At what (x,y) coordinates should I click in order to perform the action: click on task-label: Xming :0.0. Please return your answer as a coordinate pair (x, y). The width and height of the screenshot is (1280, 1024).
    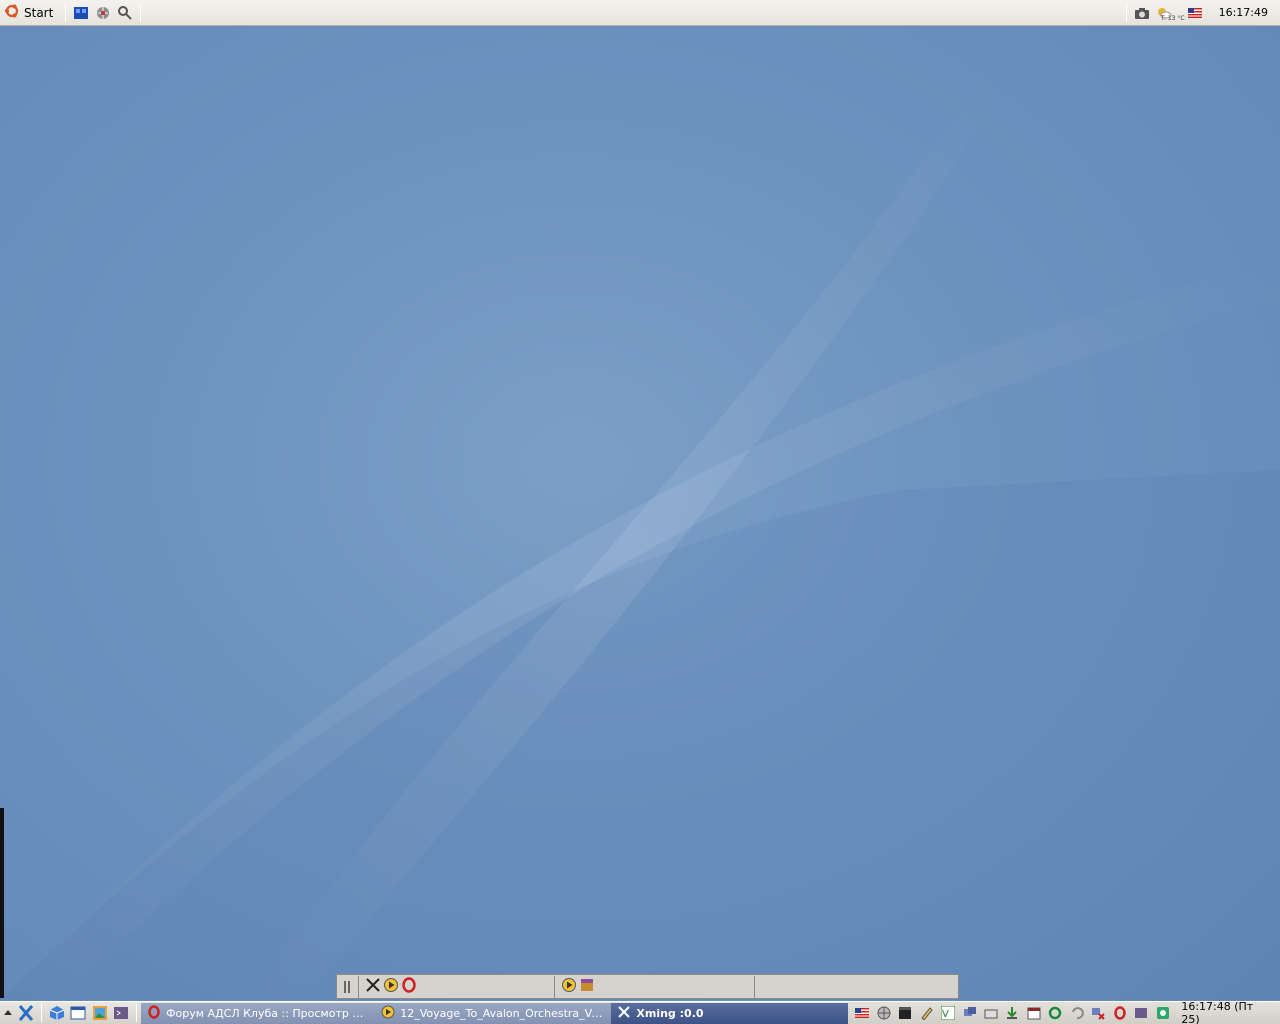
    Looking at the image, I should click on (670, 1013).